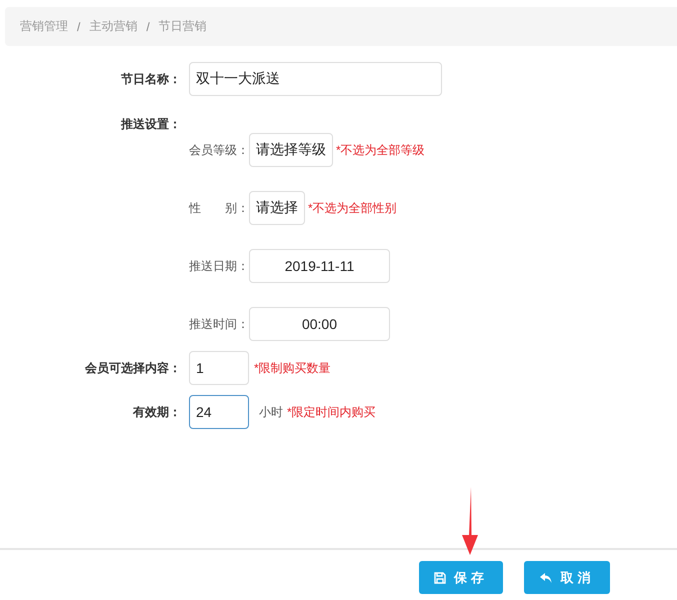 The height and width of the screenshot is (600, 677). I want to click on save-icon, so click(440, 578).